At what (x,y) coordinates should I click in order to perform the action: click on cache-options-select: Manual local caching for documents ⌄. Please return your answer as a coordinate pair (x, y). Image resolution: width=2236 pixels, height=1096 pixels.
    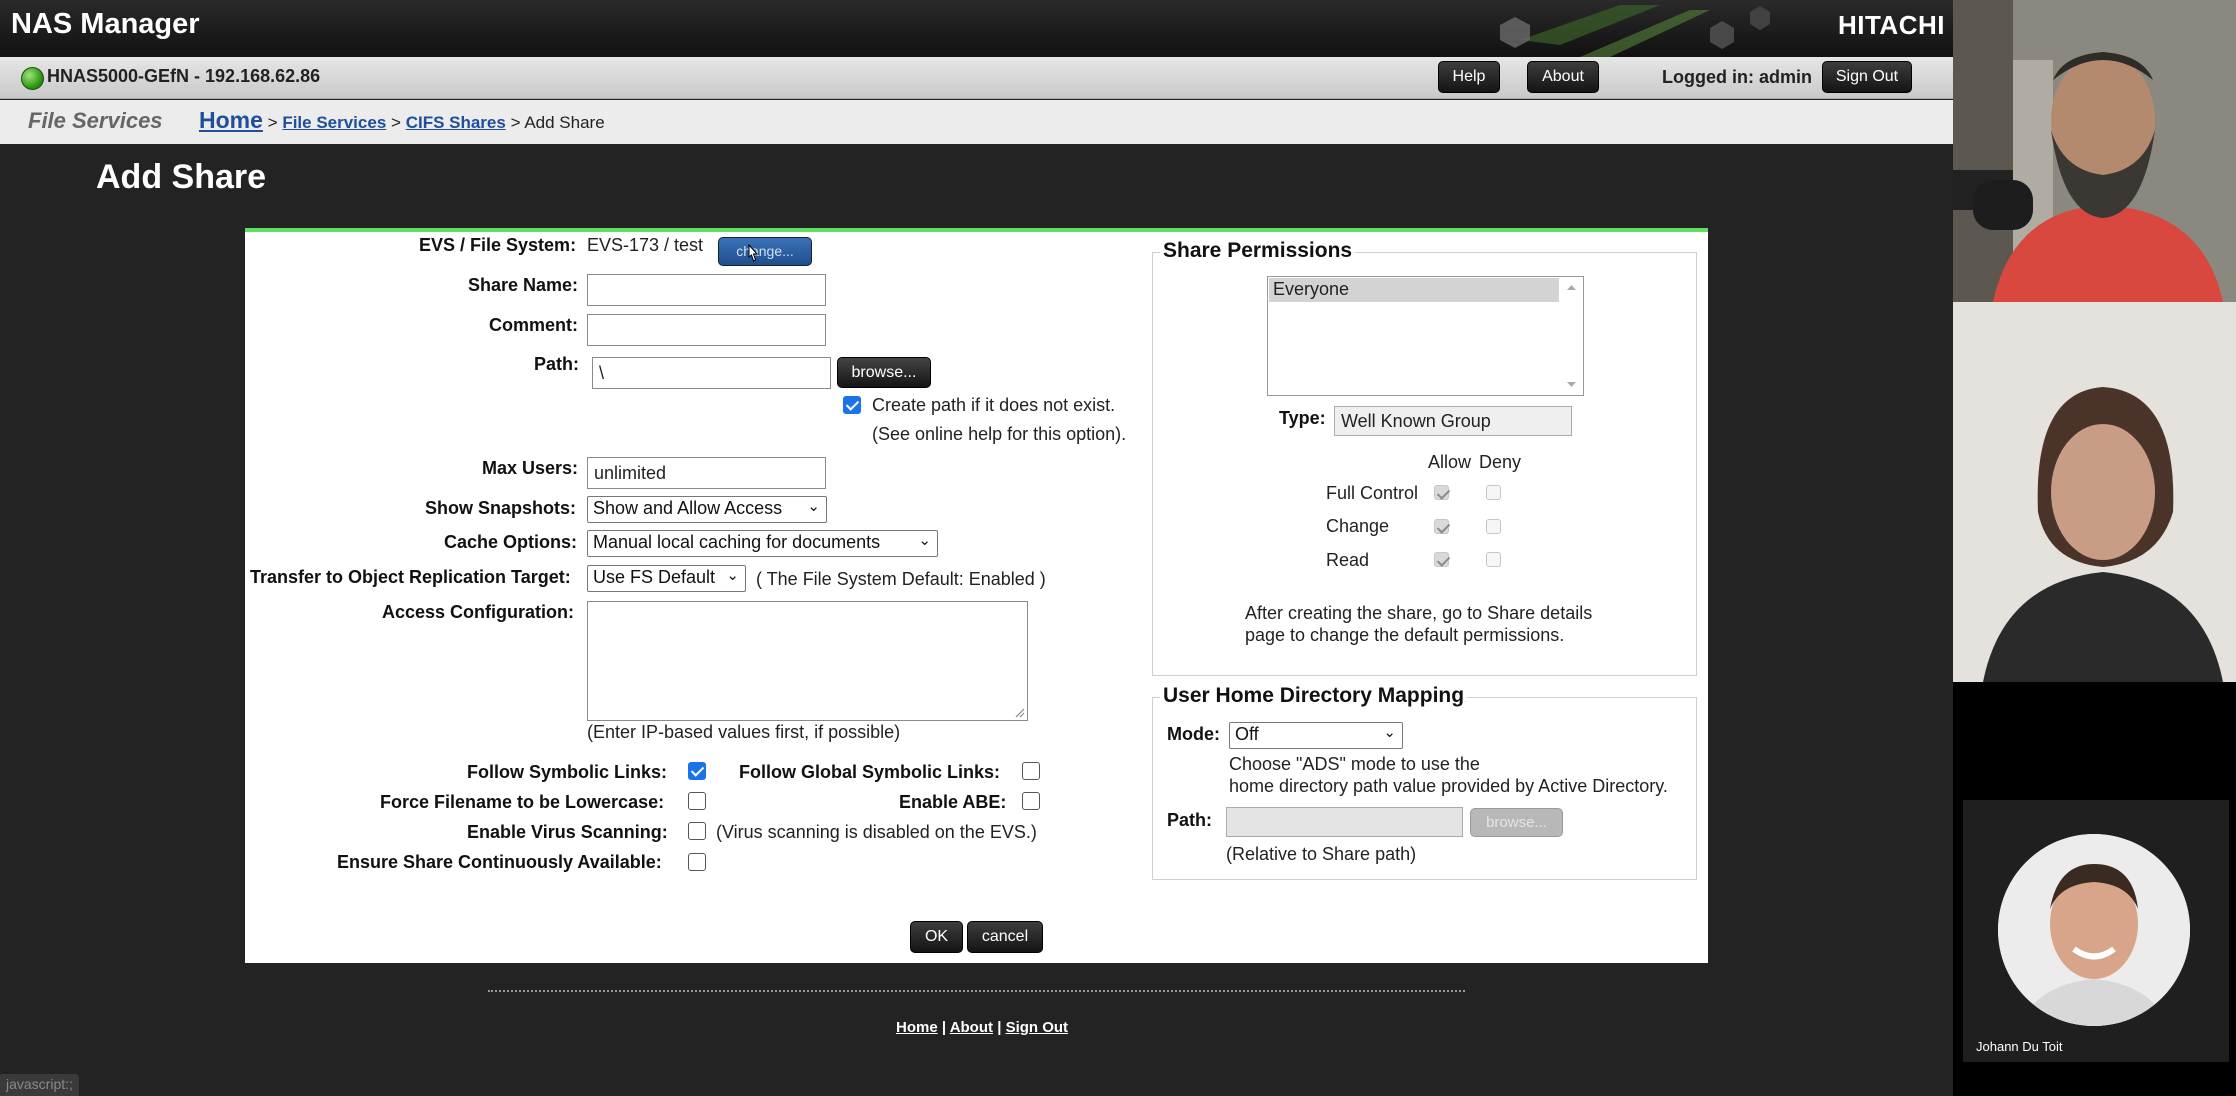
    Looking at the image, I should click on (762, 543).